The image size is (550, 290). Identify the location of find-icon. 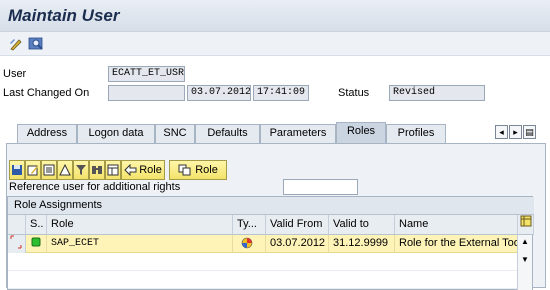
(97, 170).